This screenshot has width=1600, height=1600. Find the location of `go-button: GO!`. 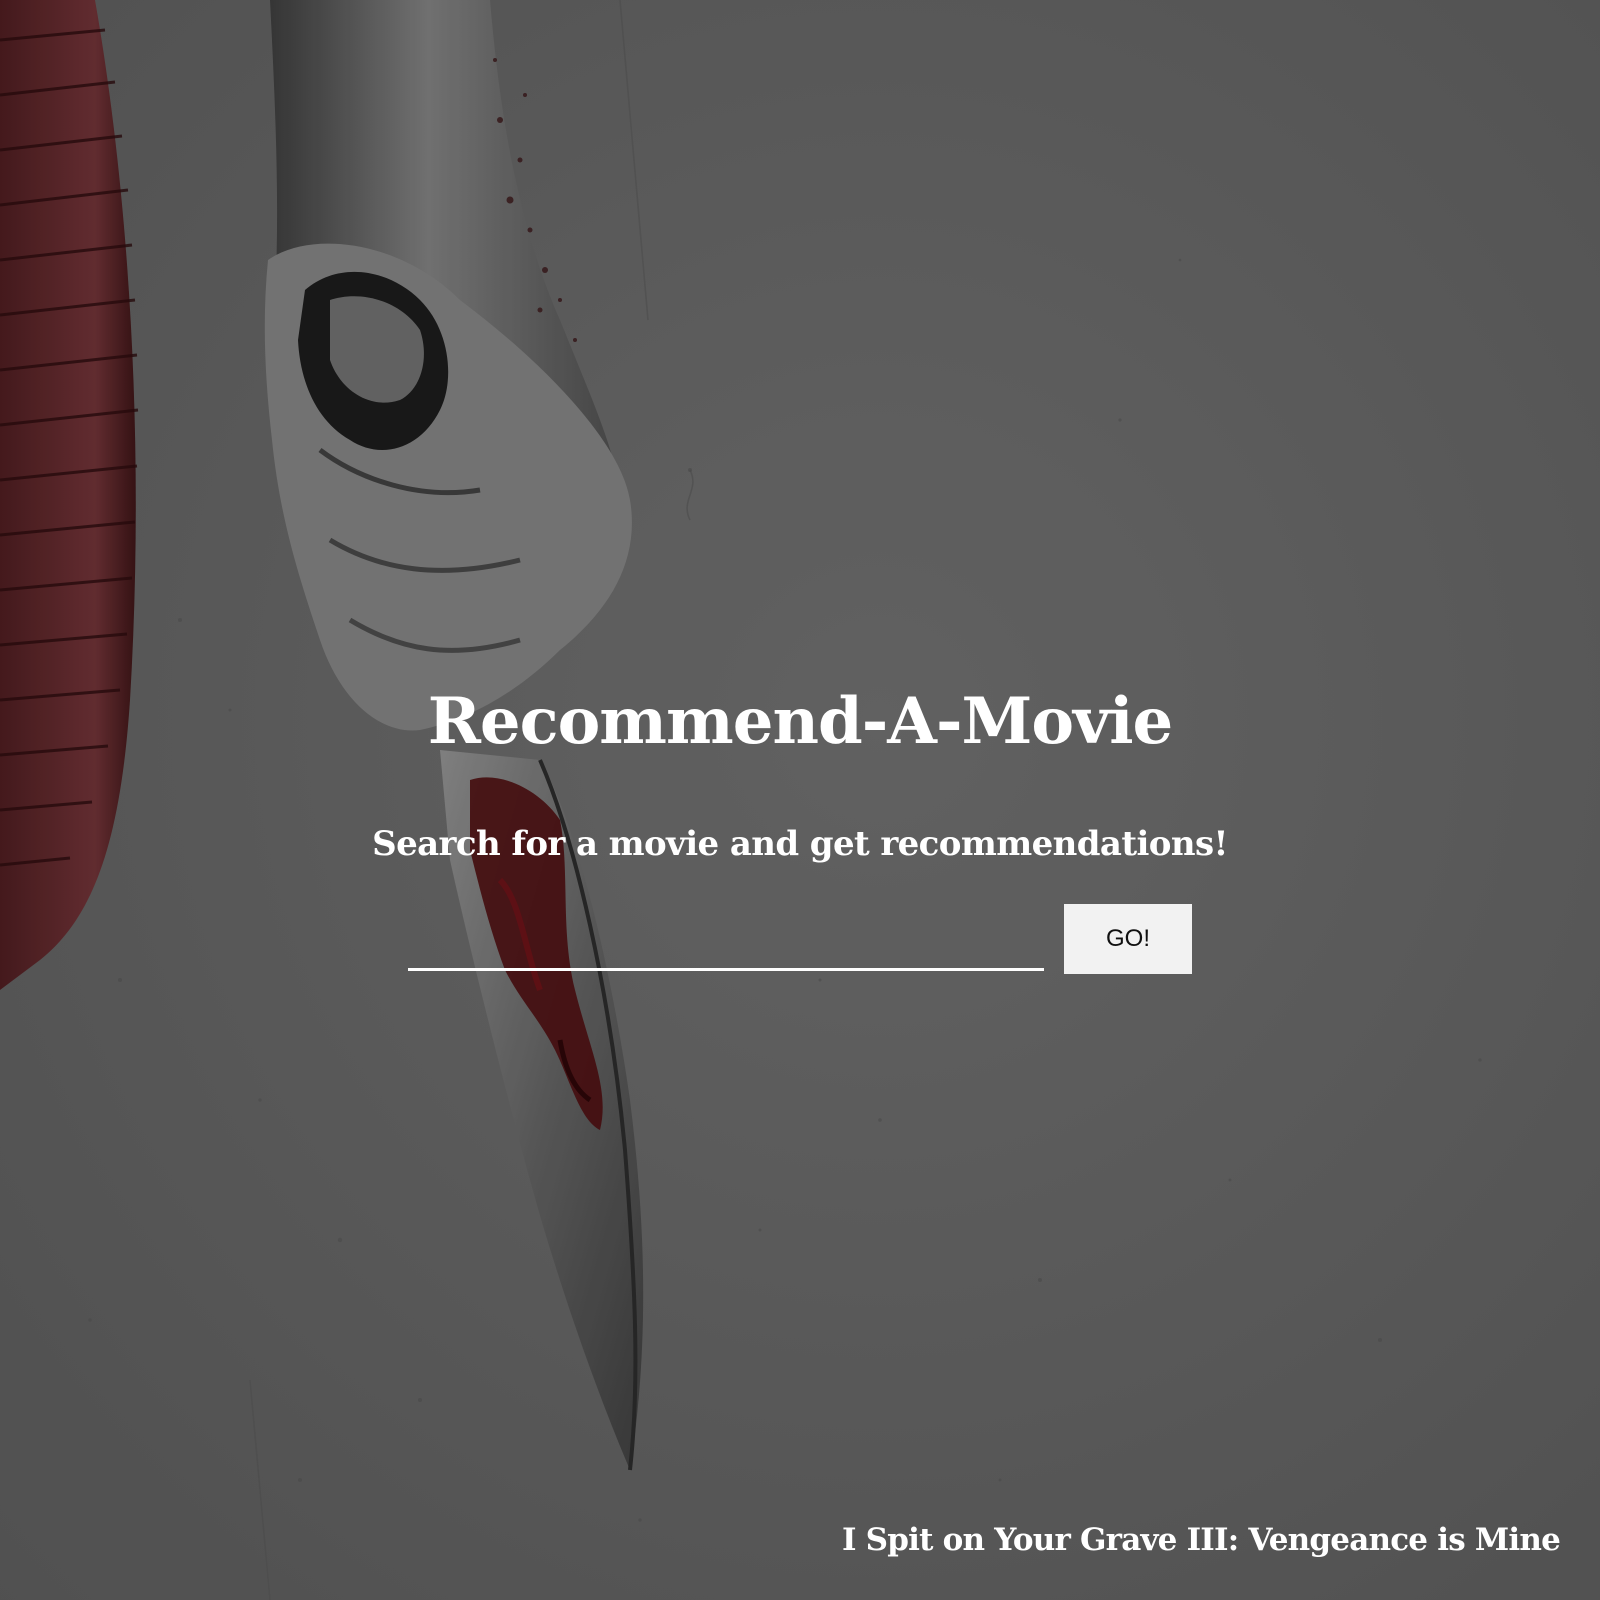

go-button: GO! is located at coordinates (1128, 939).